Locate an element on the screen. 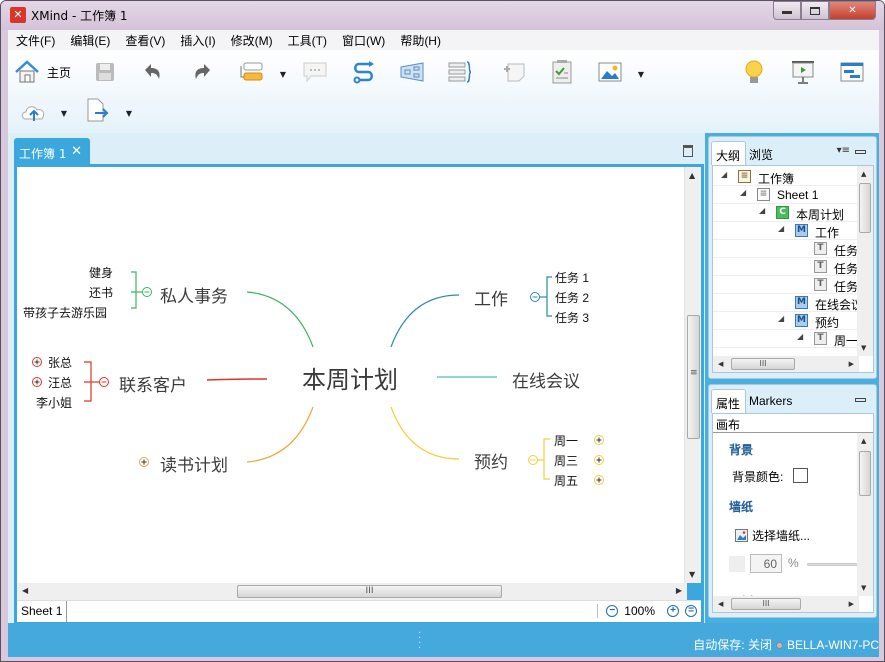 Image resolution: width=885 pixels, height=662 pixels. subtopic-return-book: 还书 is located at coordinates (101, 292).